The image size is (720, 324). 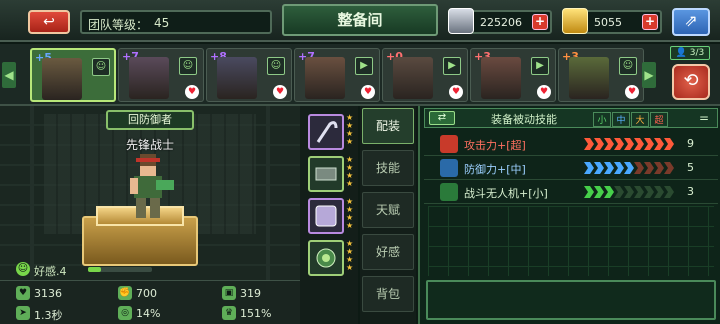 I want to click on size-medium: 中, so click(x=621, y=119).